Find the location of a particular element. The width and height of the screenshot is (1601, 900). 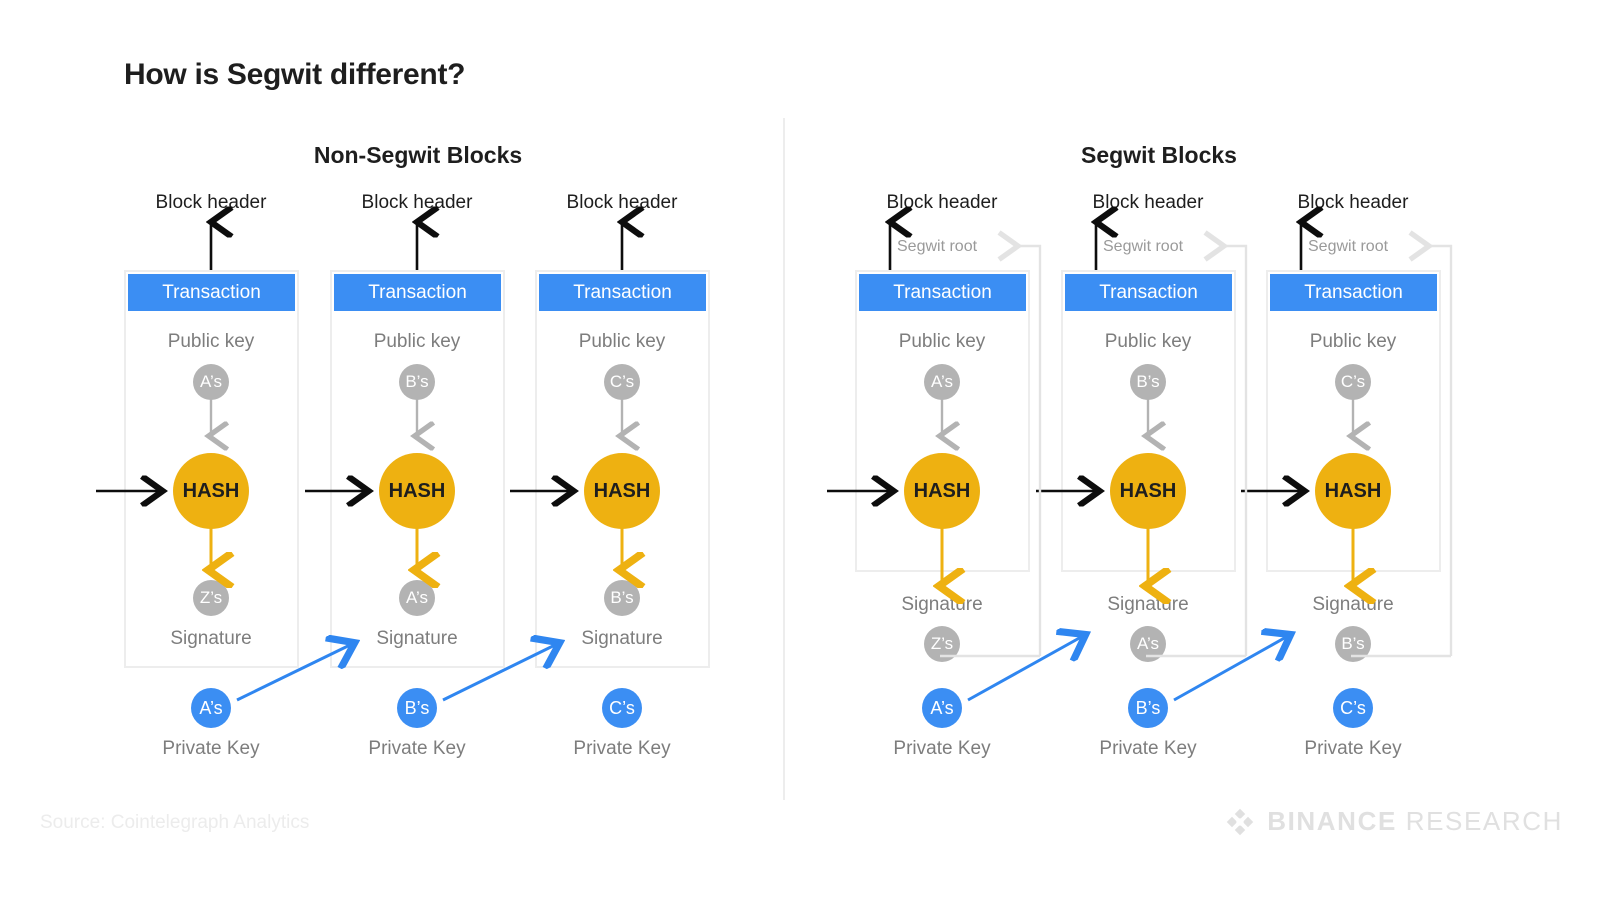

signature-label-ns-1: Signature is located at coordinates (211, 638).